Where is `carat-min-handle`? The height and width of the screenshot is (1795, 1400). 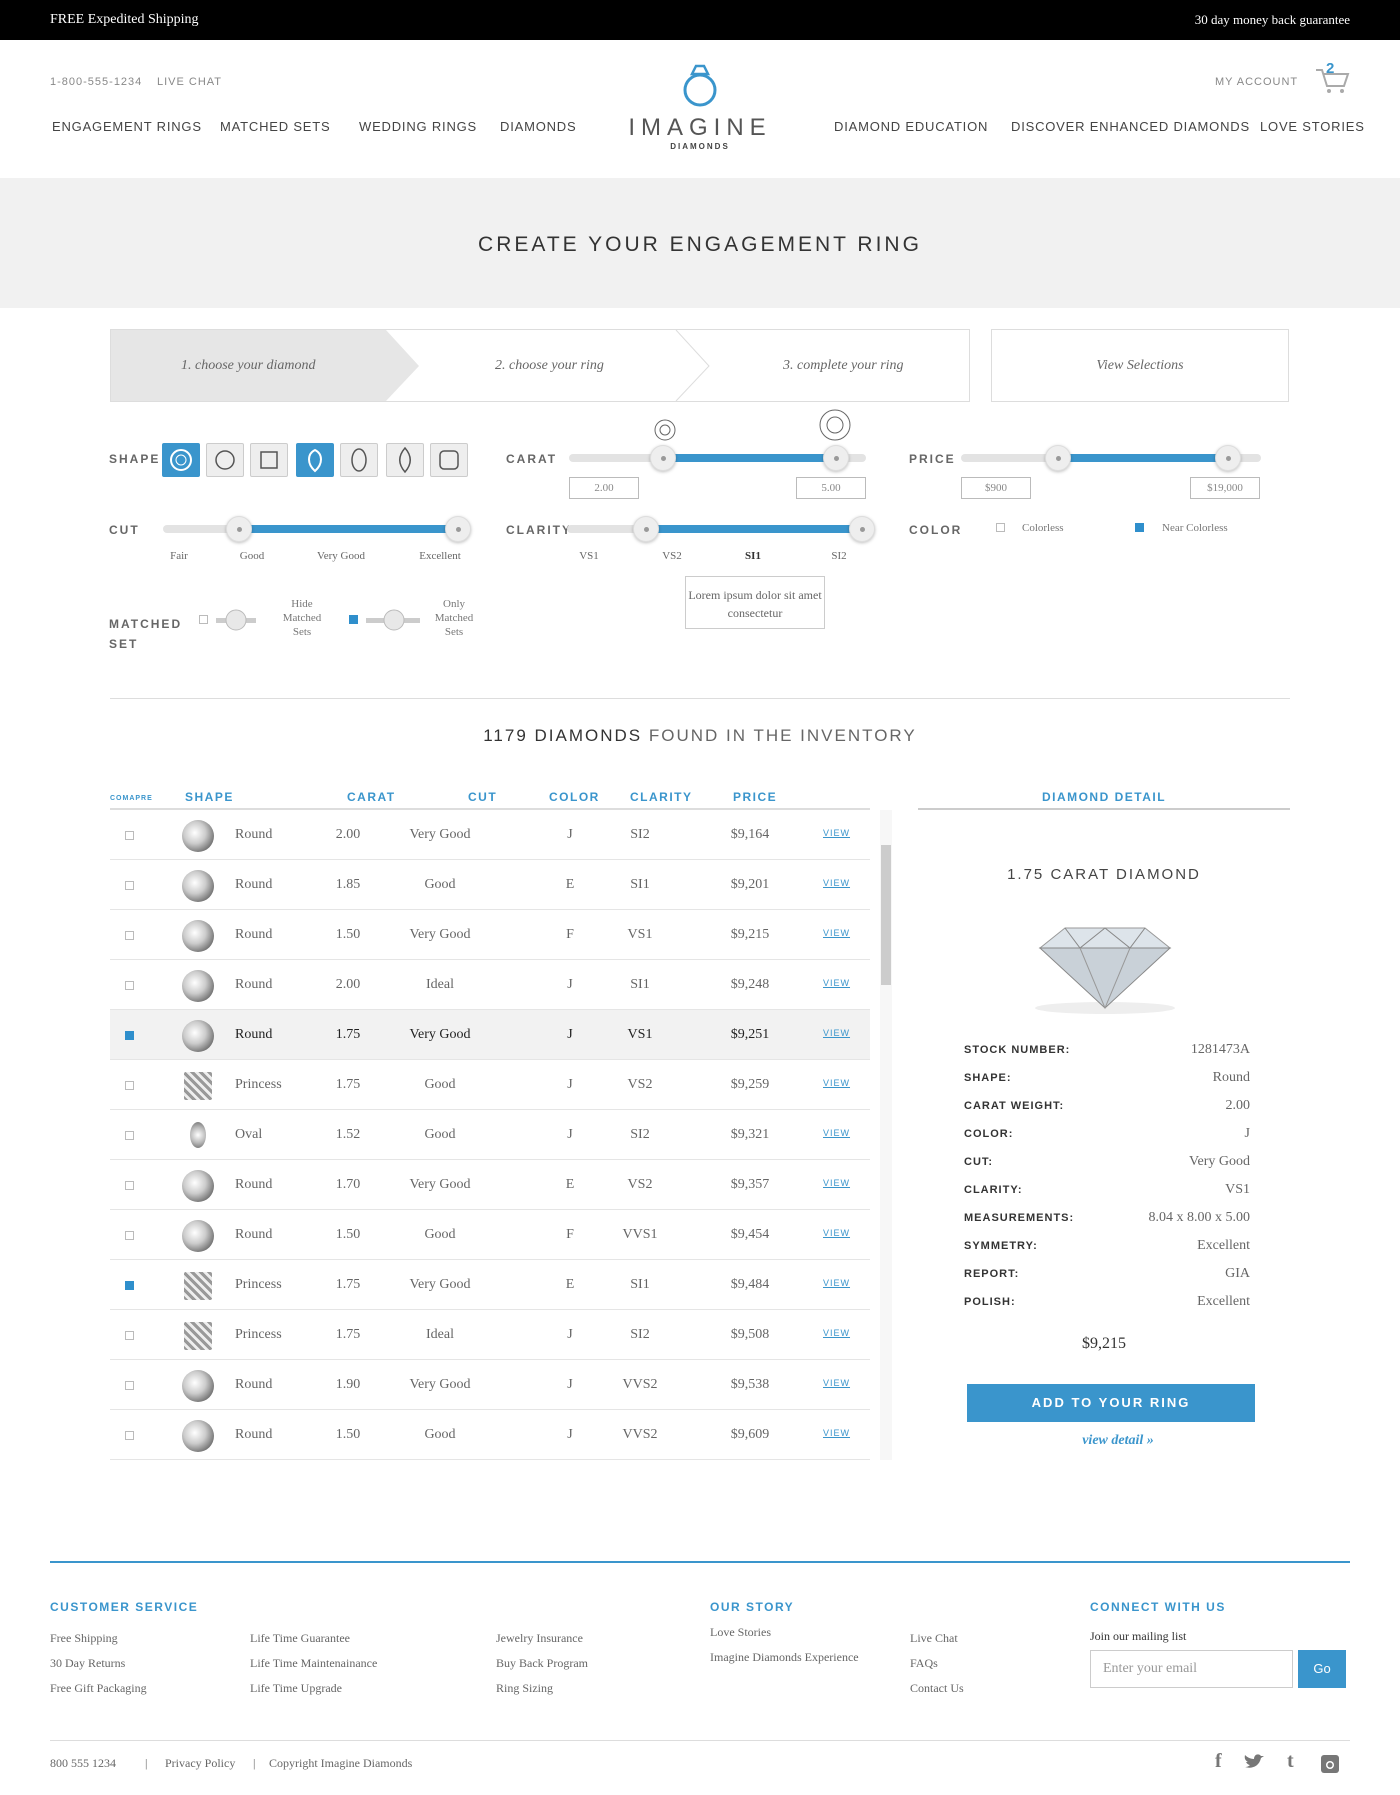 carat-min-handle is located at coordinates (663, 458).